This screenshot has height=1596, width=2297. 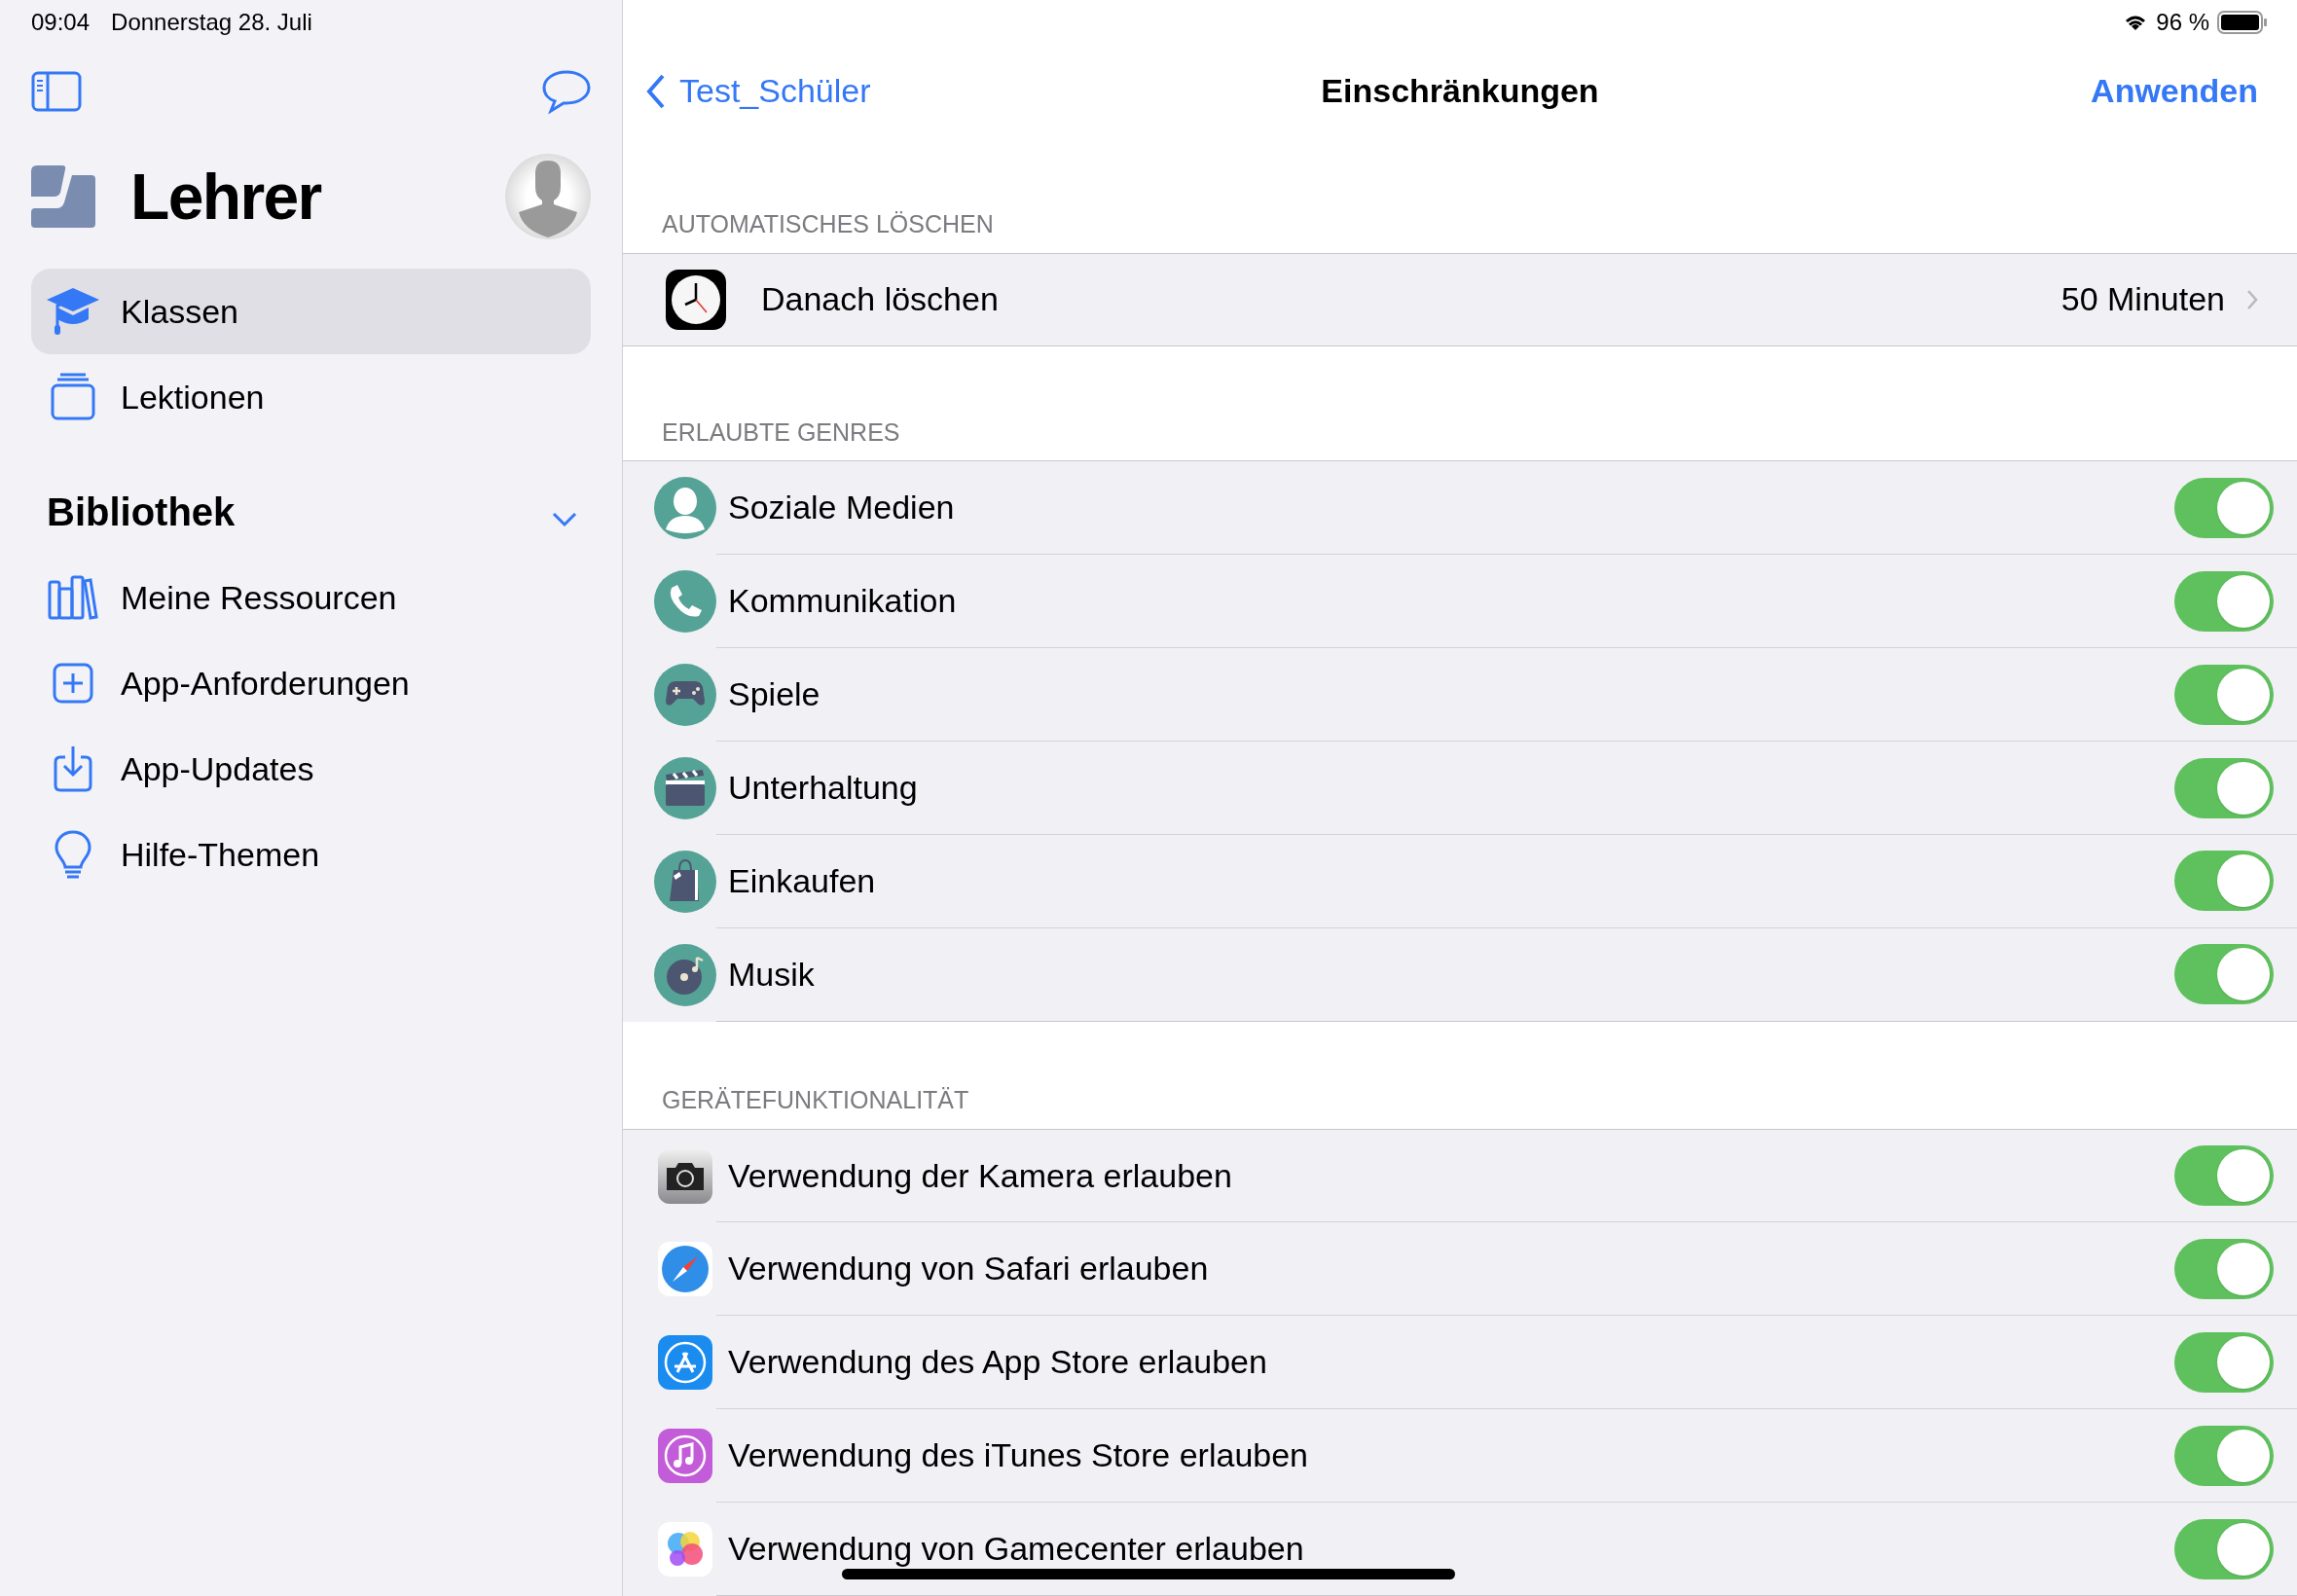 What do you see at coordinates (685, 1456) in the screenshot?
I see `music-note-icon` at bounding box center [685, 1456].